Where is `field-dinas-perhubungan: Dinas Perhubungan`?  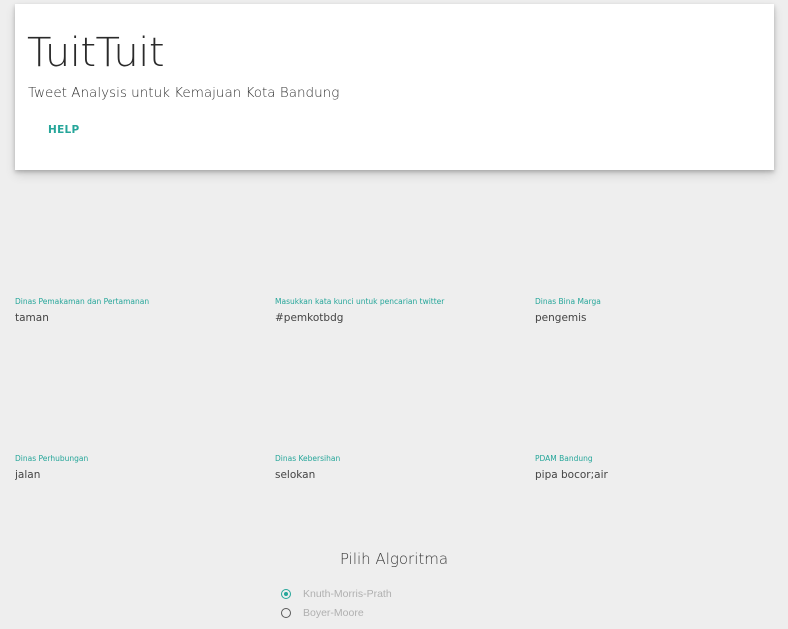 field-dinas-perhubungan: Dinas Perhubungan is located at coordinates (135, 468).